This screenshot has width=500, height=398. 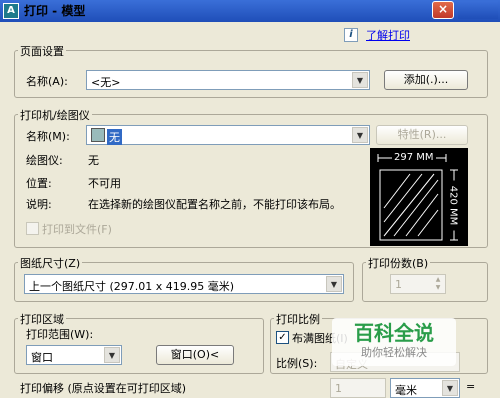 I want to click on preview-height-label: 420 MM, so click(x=453, y=205).